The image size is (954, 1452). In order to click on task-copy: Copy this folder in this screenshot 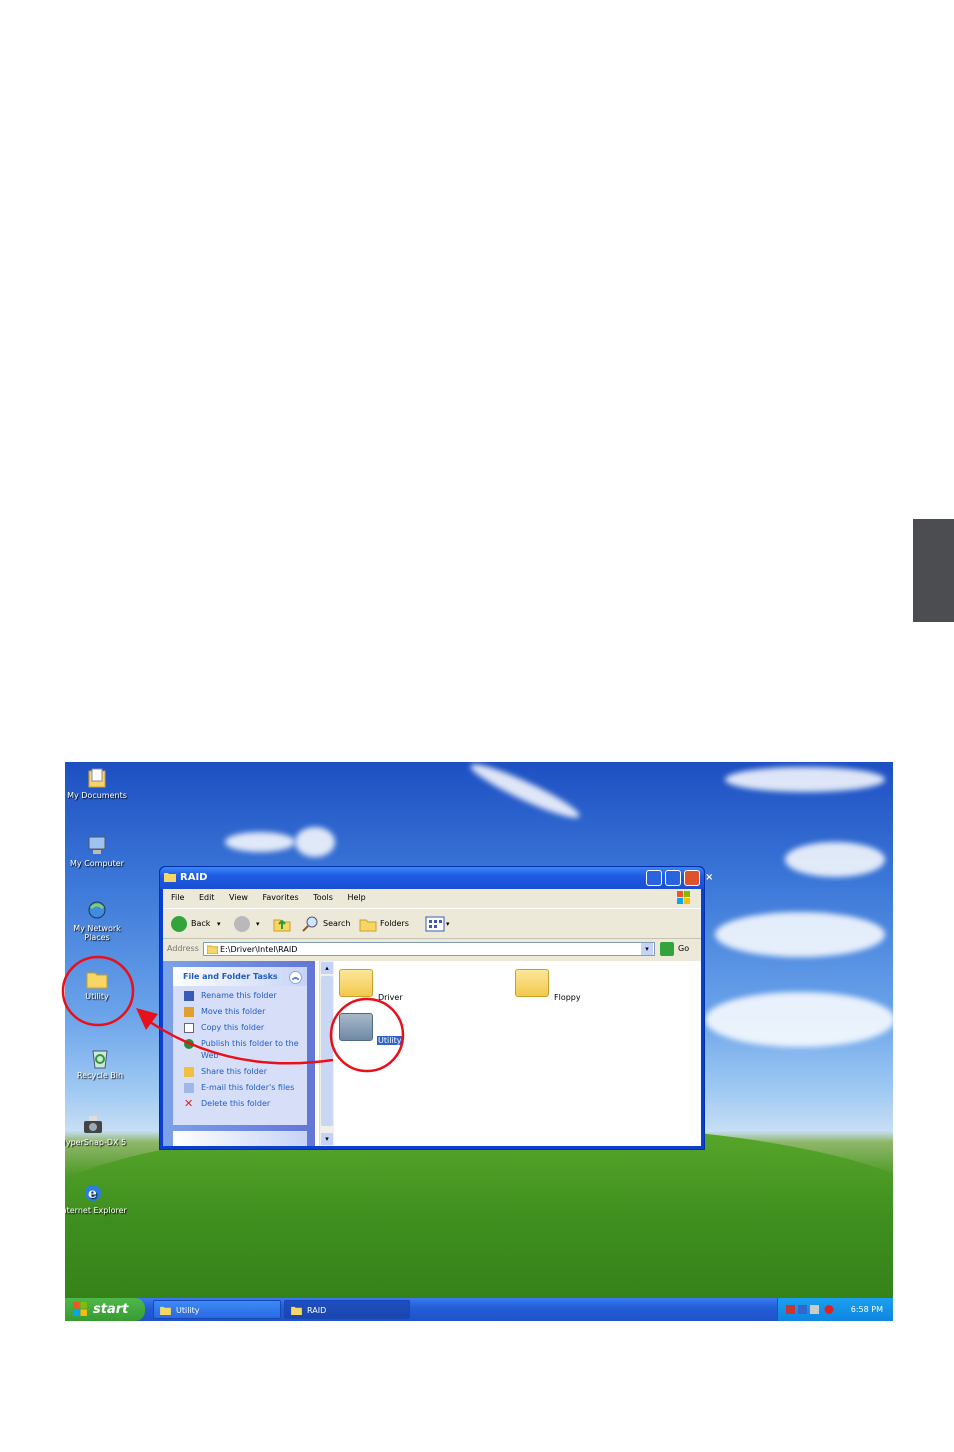, I will do `click(240, 1028)`.